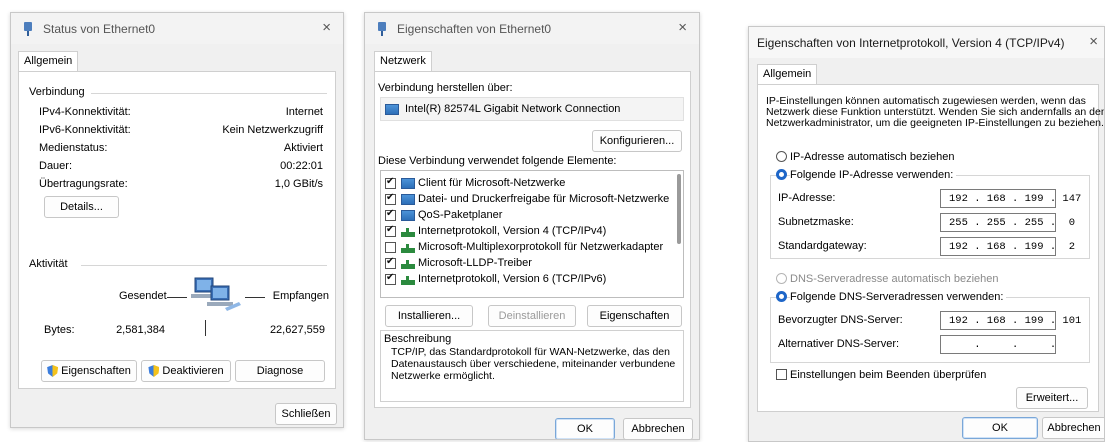 The height and width of the screenshot is (442, 1105). Describe the element at coordinates (217, 296) in the screenshot. I see `network-computers-icon` at that location.